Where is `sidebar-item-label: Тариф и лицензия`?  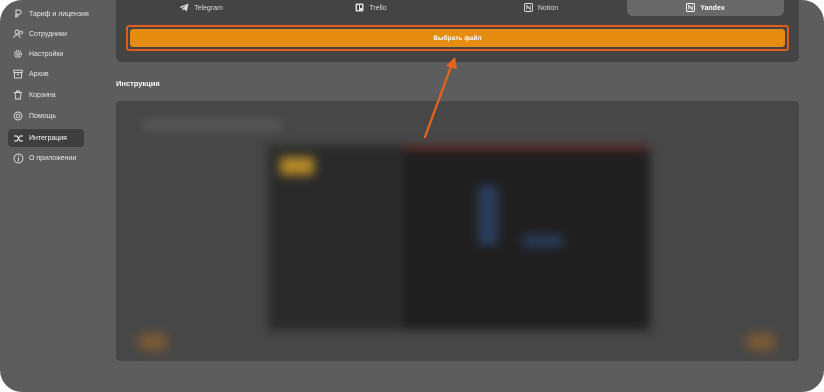 sidebar-item-label: Тариф и лицензия is located at coordinates (59, 14).